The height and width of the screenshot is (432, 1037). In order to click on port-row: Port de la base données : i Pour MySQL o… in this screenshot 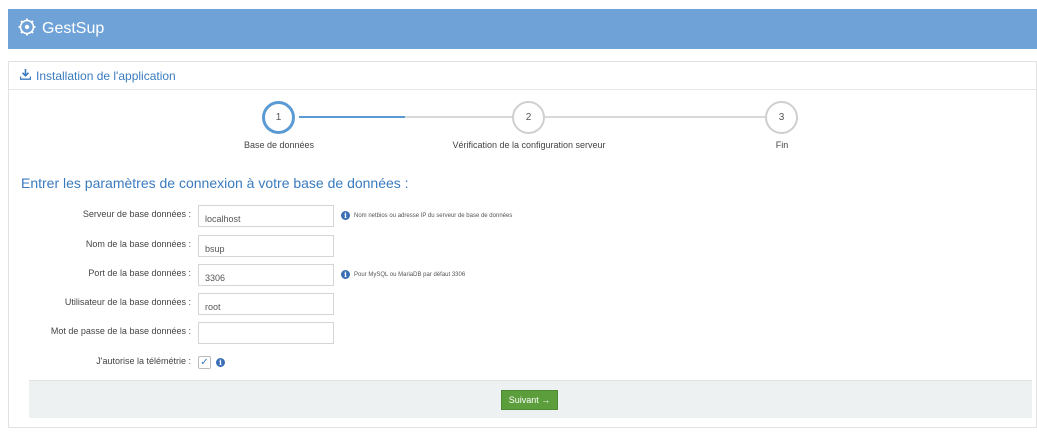, I will do `click(522, 275)`.